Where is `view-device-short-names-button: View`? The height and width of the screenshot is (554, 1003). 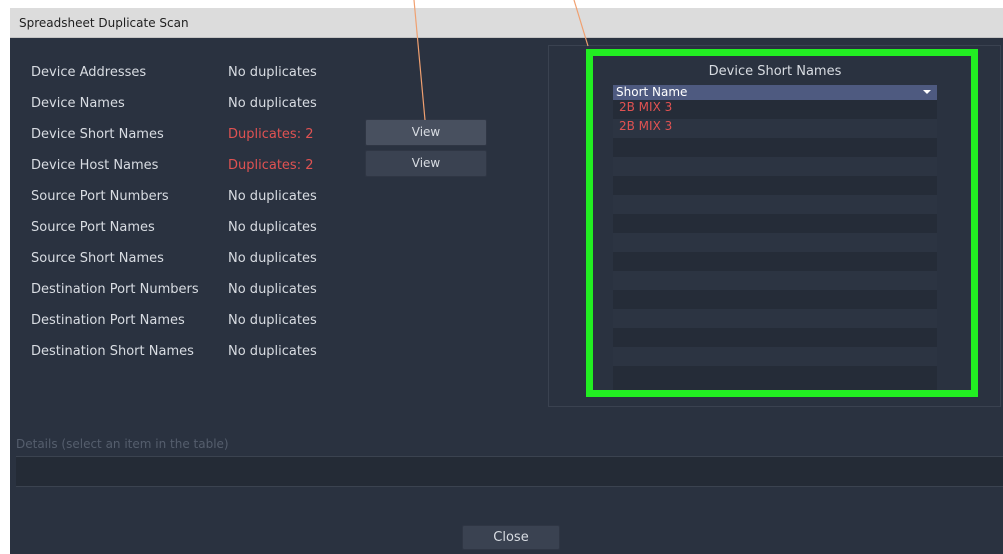
view-device-short-names-button: View is located at coordinates (426, 132).